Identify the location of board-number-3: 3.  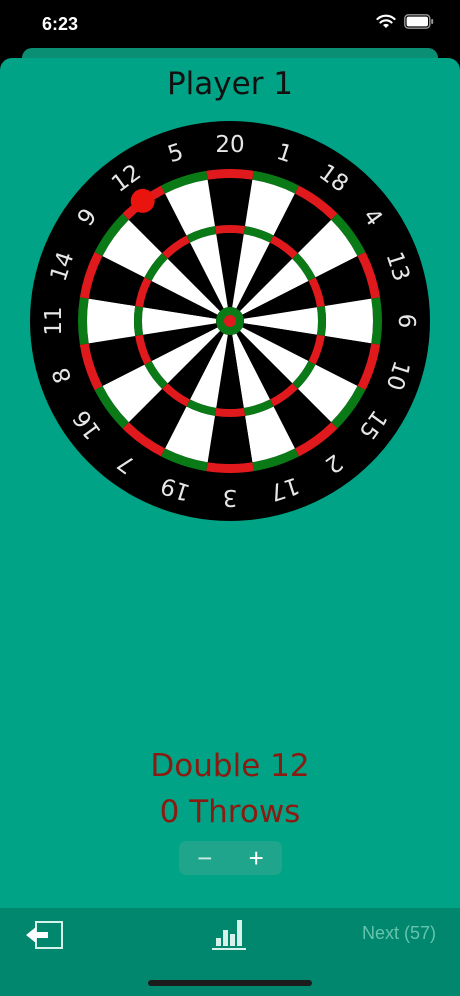
(230, 497).